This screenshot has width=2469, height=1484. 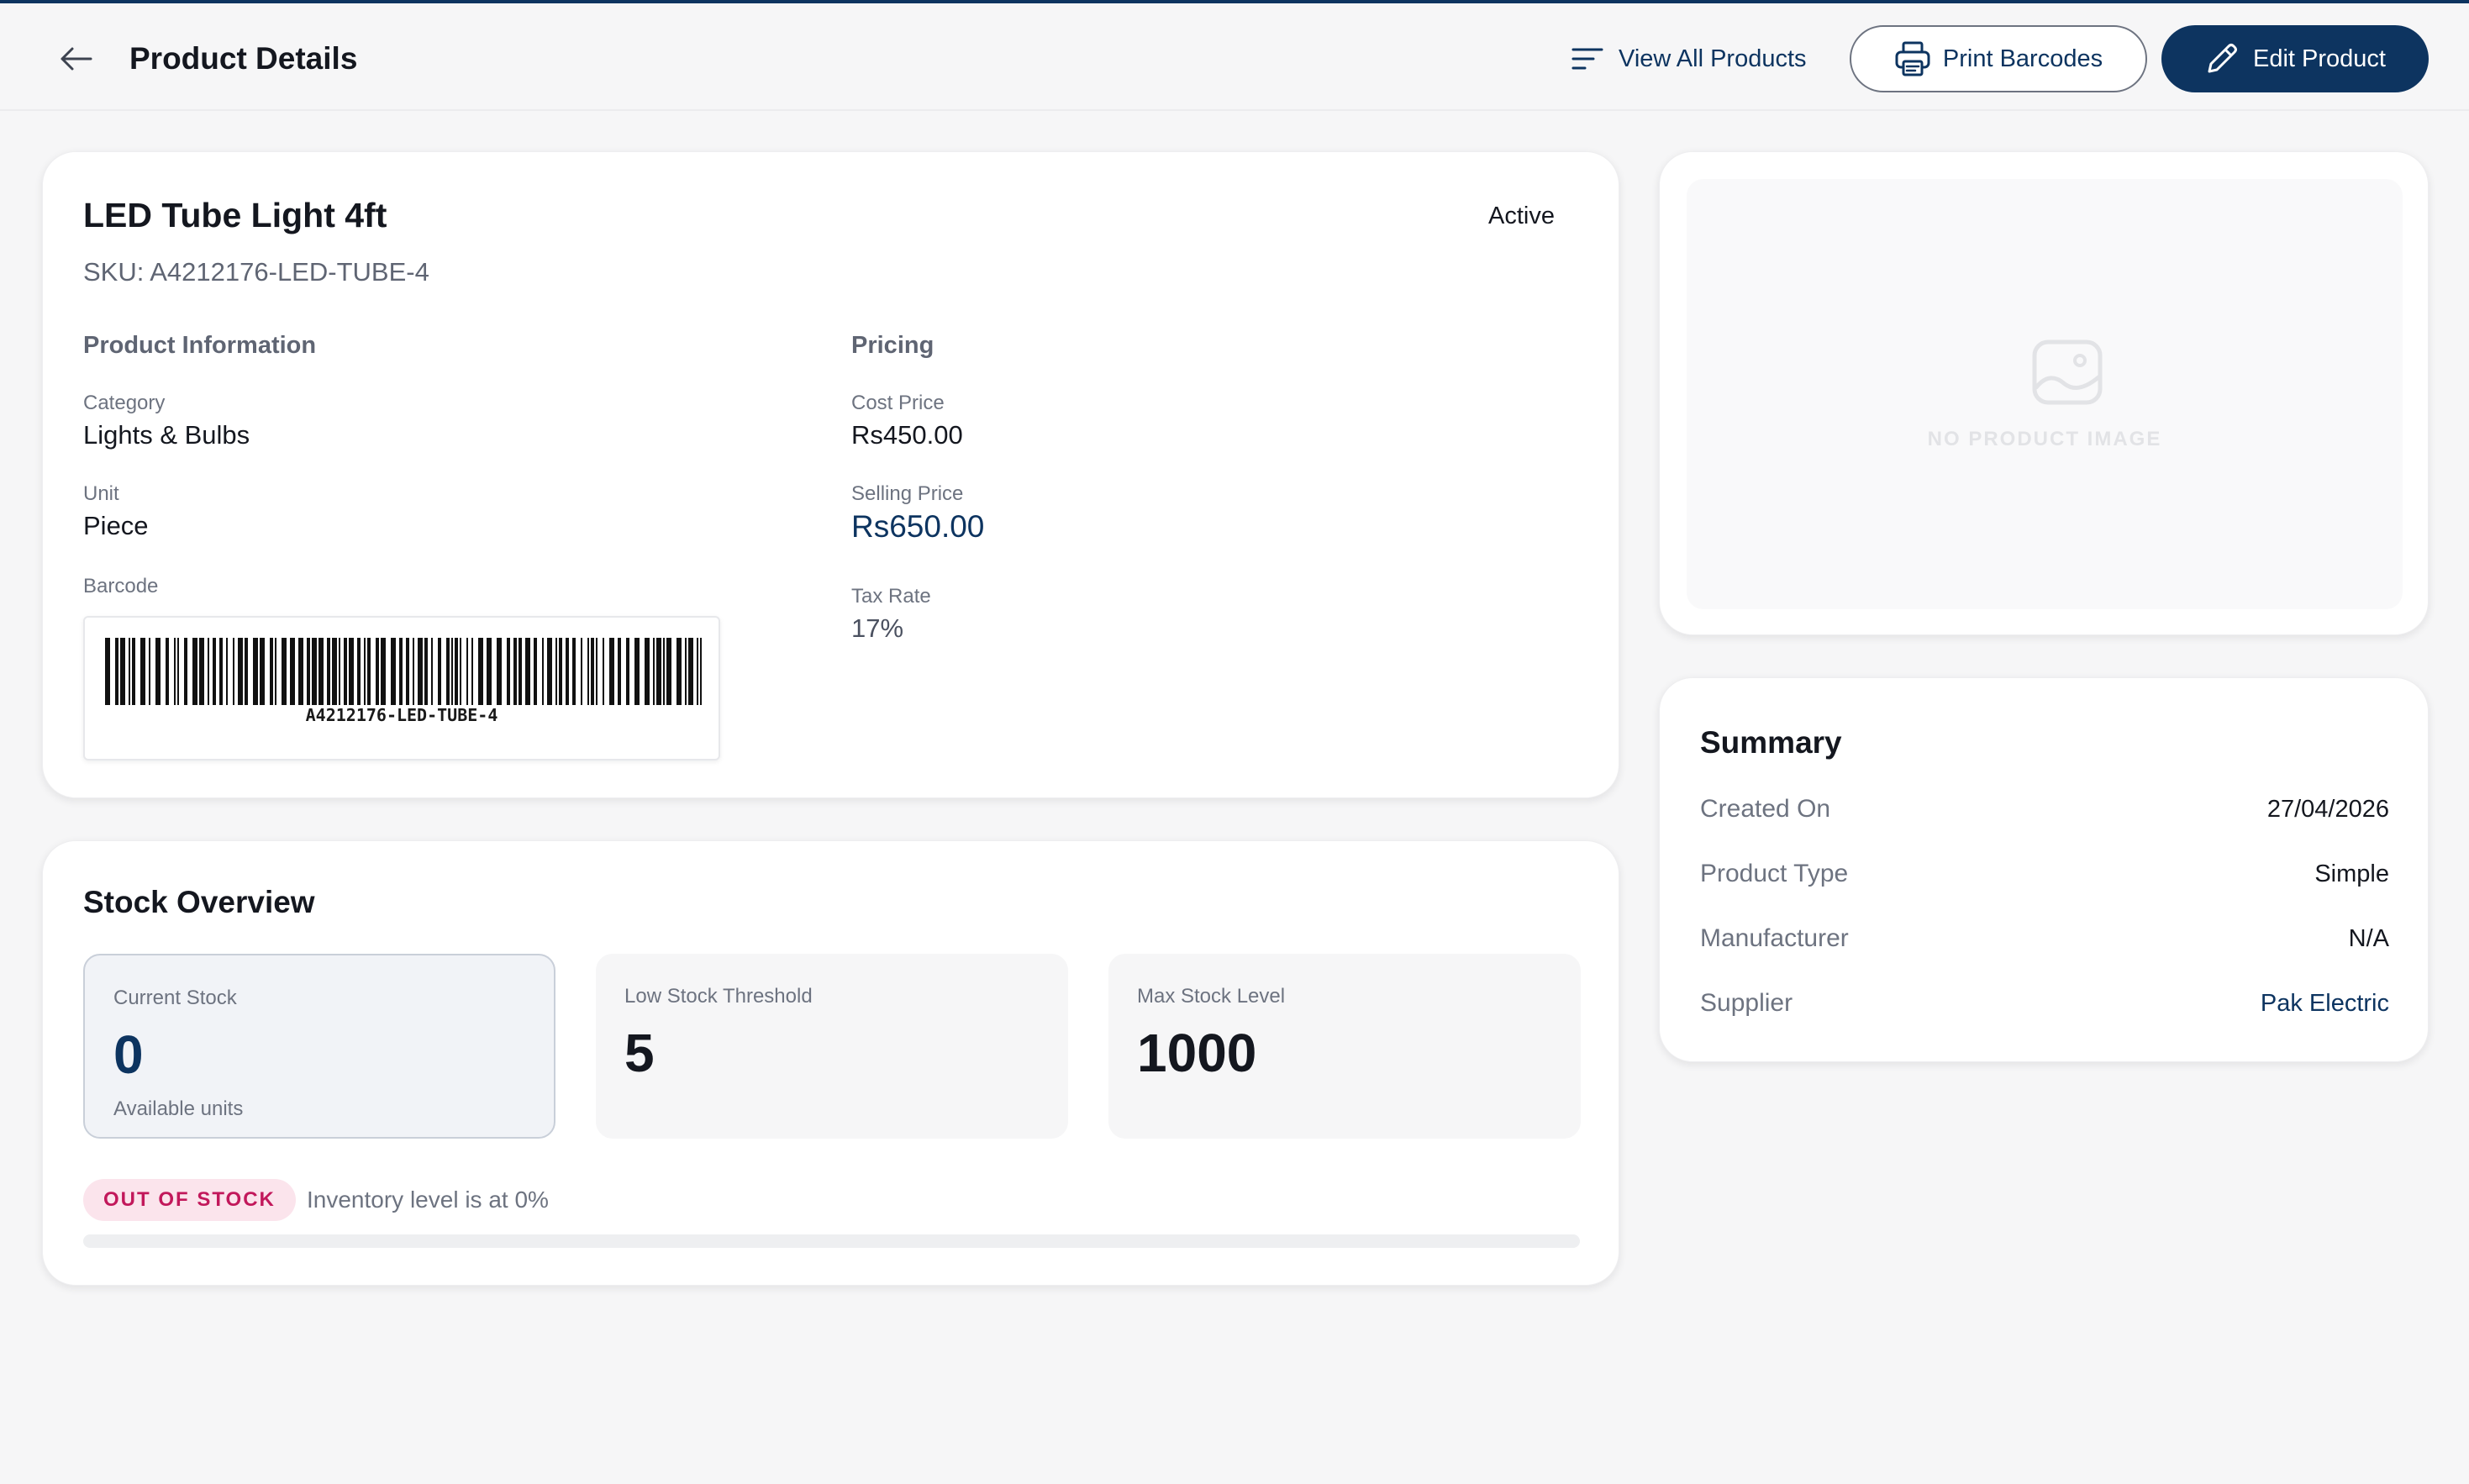 What do you see at coordinates (1211, 997) in the screenshot?
I see `max-stock-level-label: Max Stock Level` at bounding box center [1211, 997].